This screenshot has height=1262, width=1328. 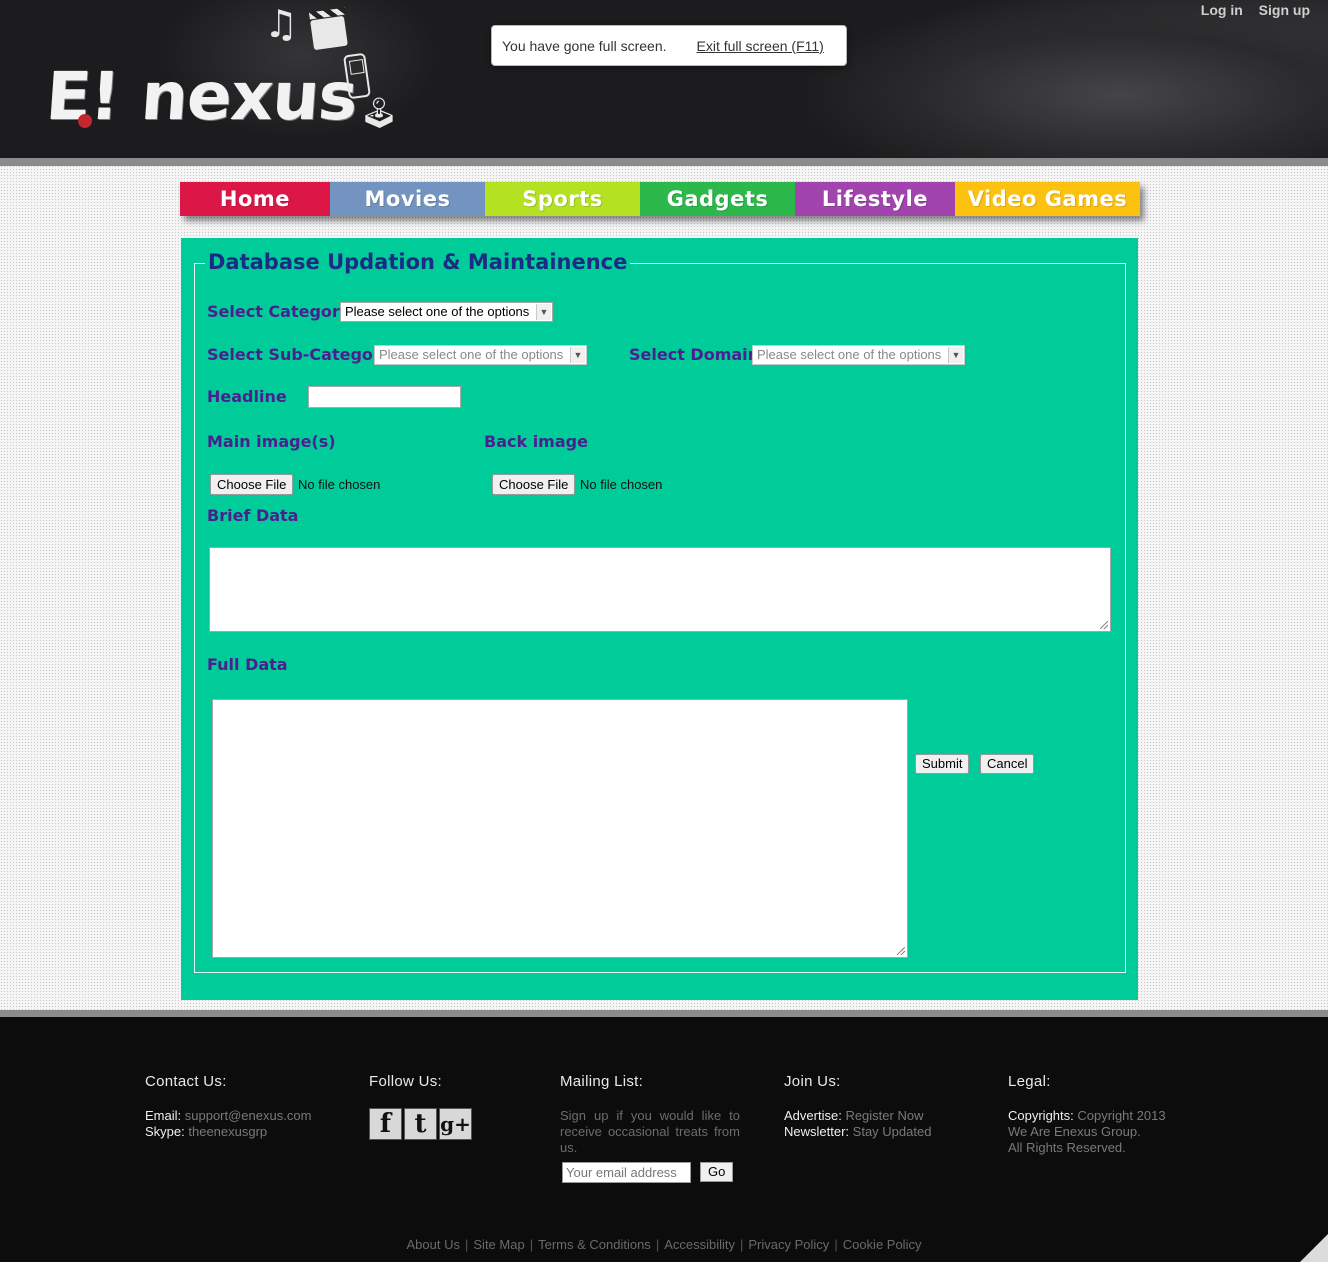 I want to click on social-icons: f t g+, so click(x=420, y=1124).